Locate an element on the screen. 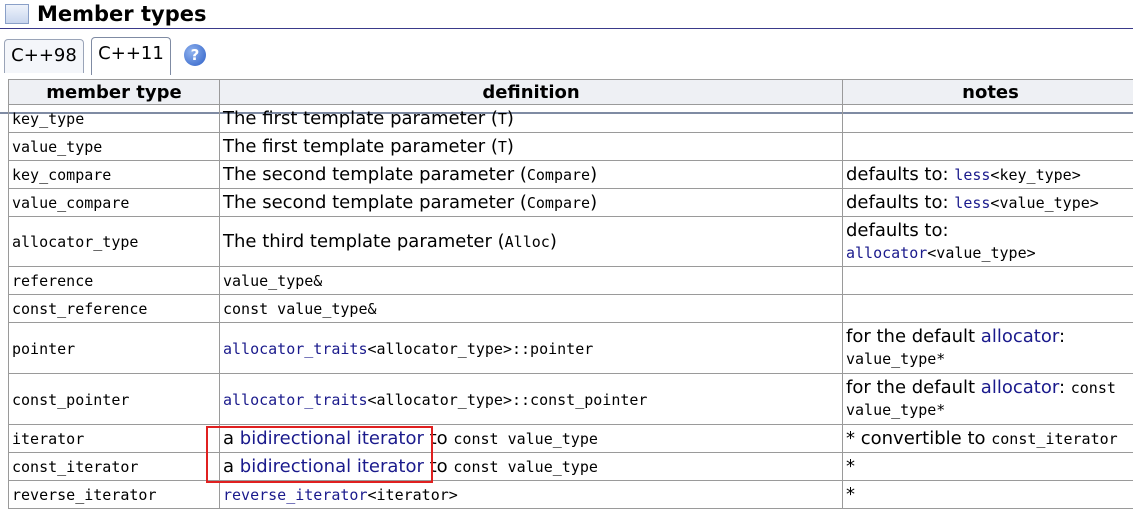 The height and width of the screenshot is (511, 1133). header-divider is located at coordinates (566, 28).